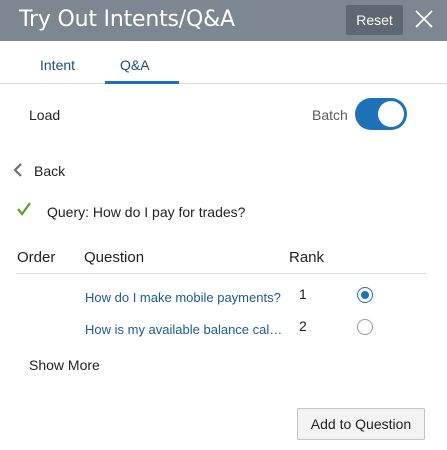 The height and width of the screenshot is (450, 447). I want to click on rank-value: 1, so click(303, 294).